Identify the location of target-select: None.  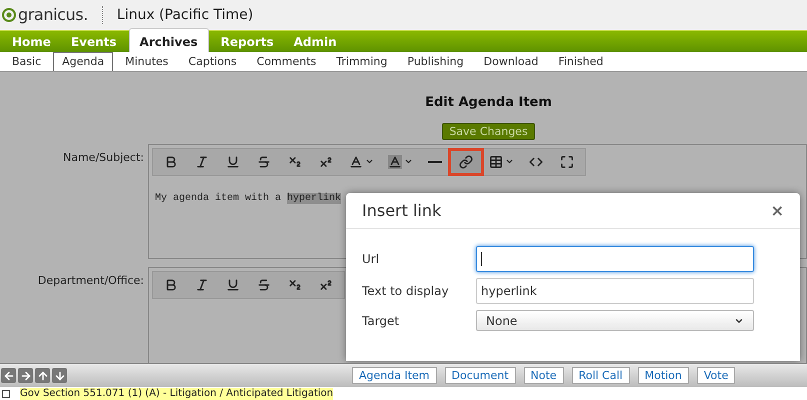
(615, 320).